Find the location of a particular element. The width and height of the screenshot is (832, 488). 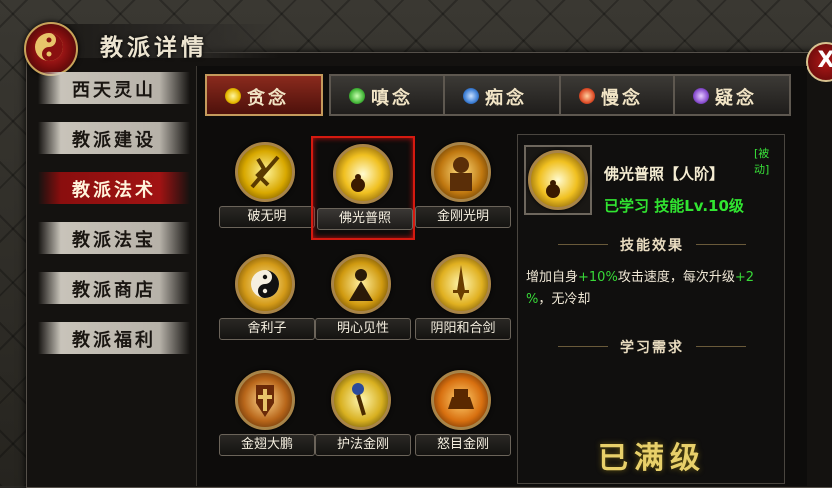

skill-jin-gang-guang-ming: 金刚光明 is located at coordinates (463, 188).